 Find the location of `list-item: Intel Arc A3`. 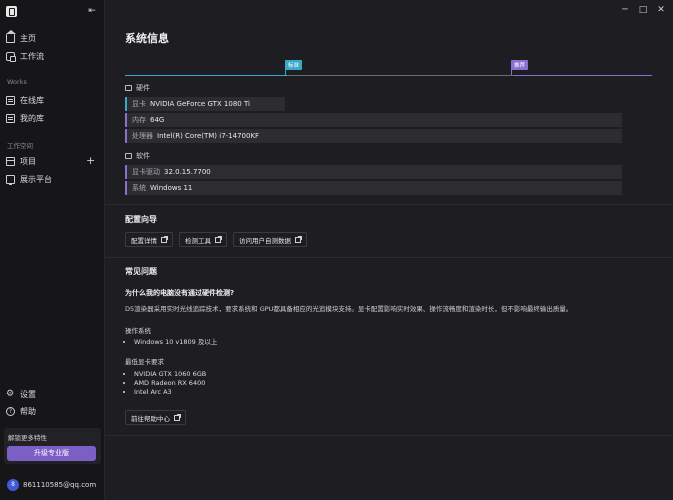

list-item: Intel Arc A3 is located at coordinates (170, 392).